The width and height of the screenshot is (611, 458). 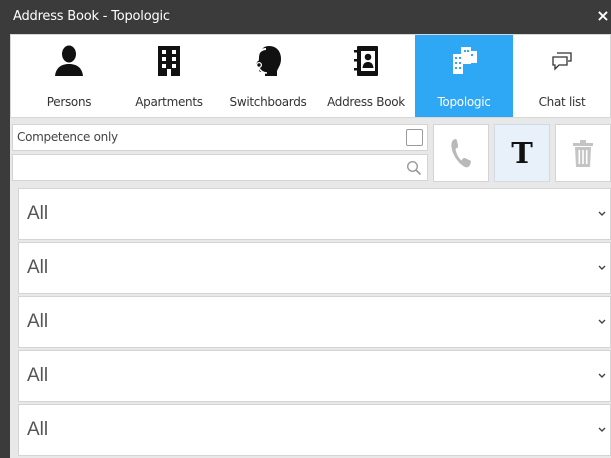 I want to click on competence-field: Competence only, so click(x=220, y=137).